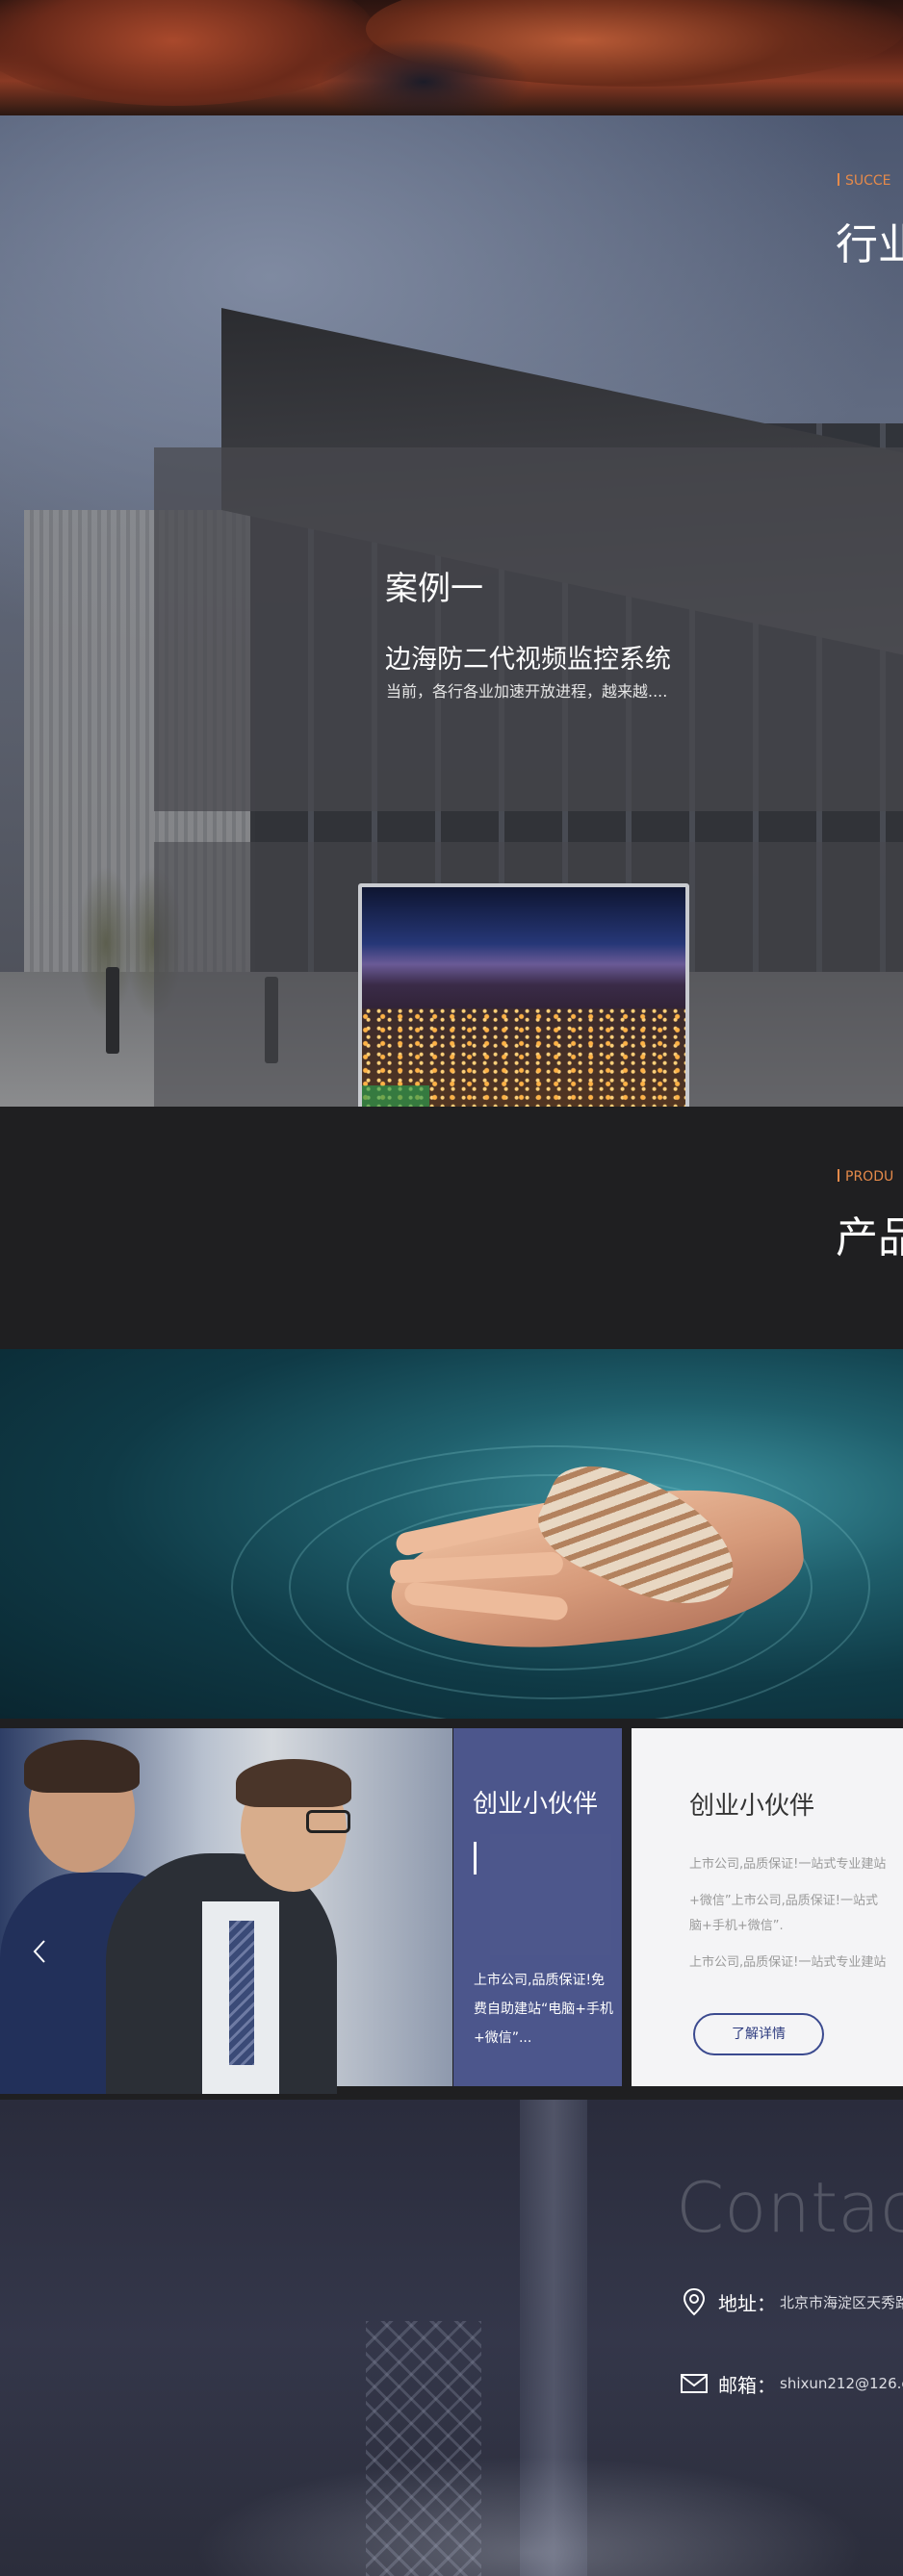 The width and height of the screenshot is (903, 2576). What do you see at coordinates (842, 2383) in the screenshot?
I see `email-value: shixun212@126.com` at bounding box center [842, 2383].